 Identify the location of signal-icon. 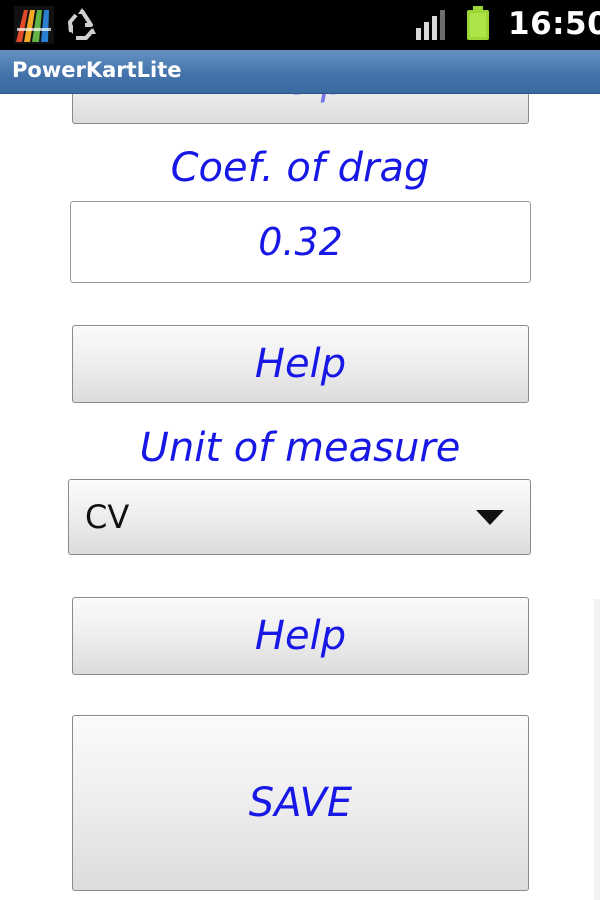
(430, 25).